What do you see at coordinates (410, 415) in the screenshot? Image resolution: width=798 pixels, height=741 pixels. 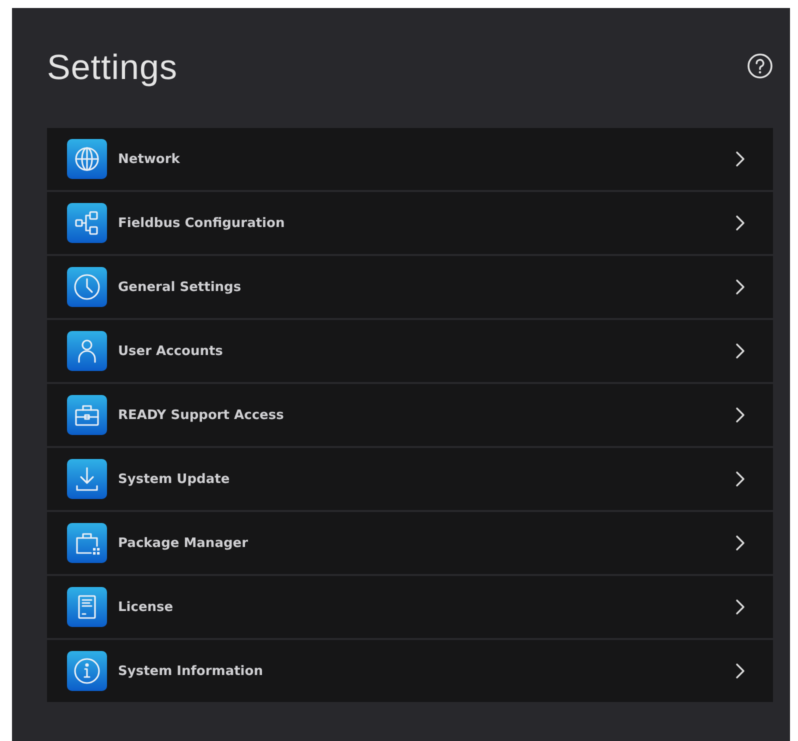 I see `settings-row: READY Support Access` at bounding box center [410, 415].